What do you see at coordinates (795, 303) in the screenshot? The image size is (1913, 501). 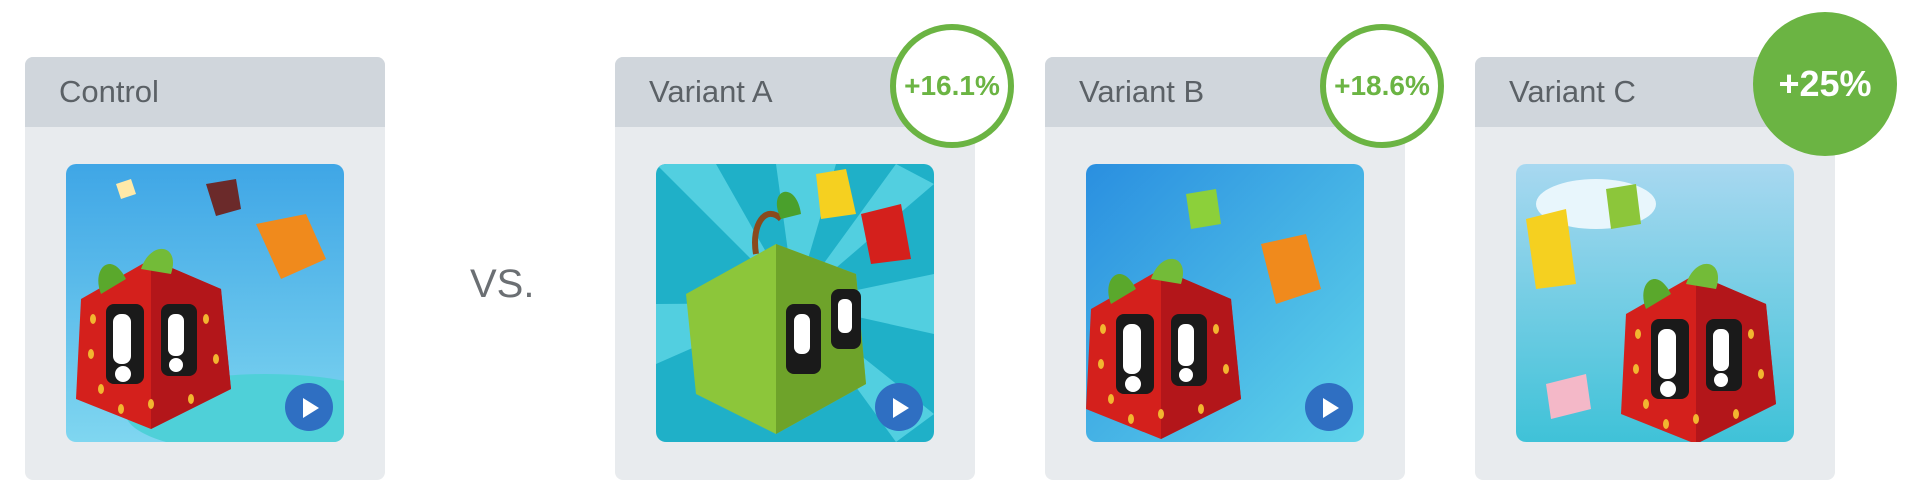 I see `apple-cube-game-icon` at bounding box center [795, 303].